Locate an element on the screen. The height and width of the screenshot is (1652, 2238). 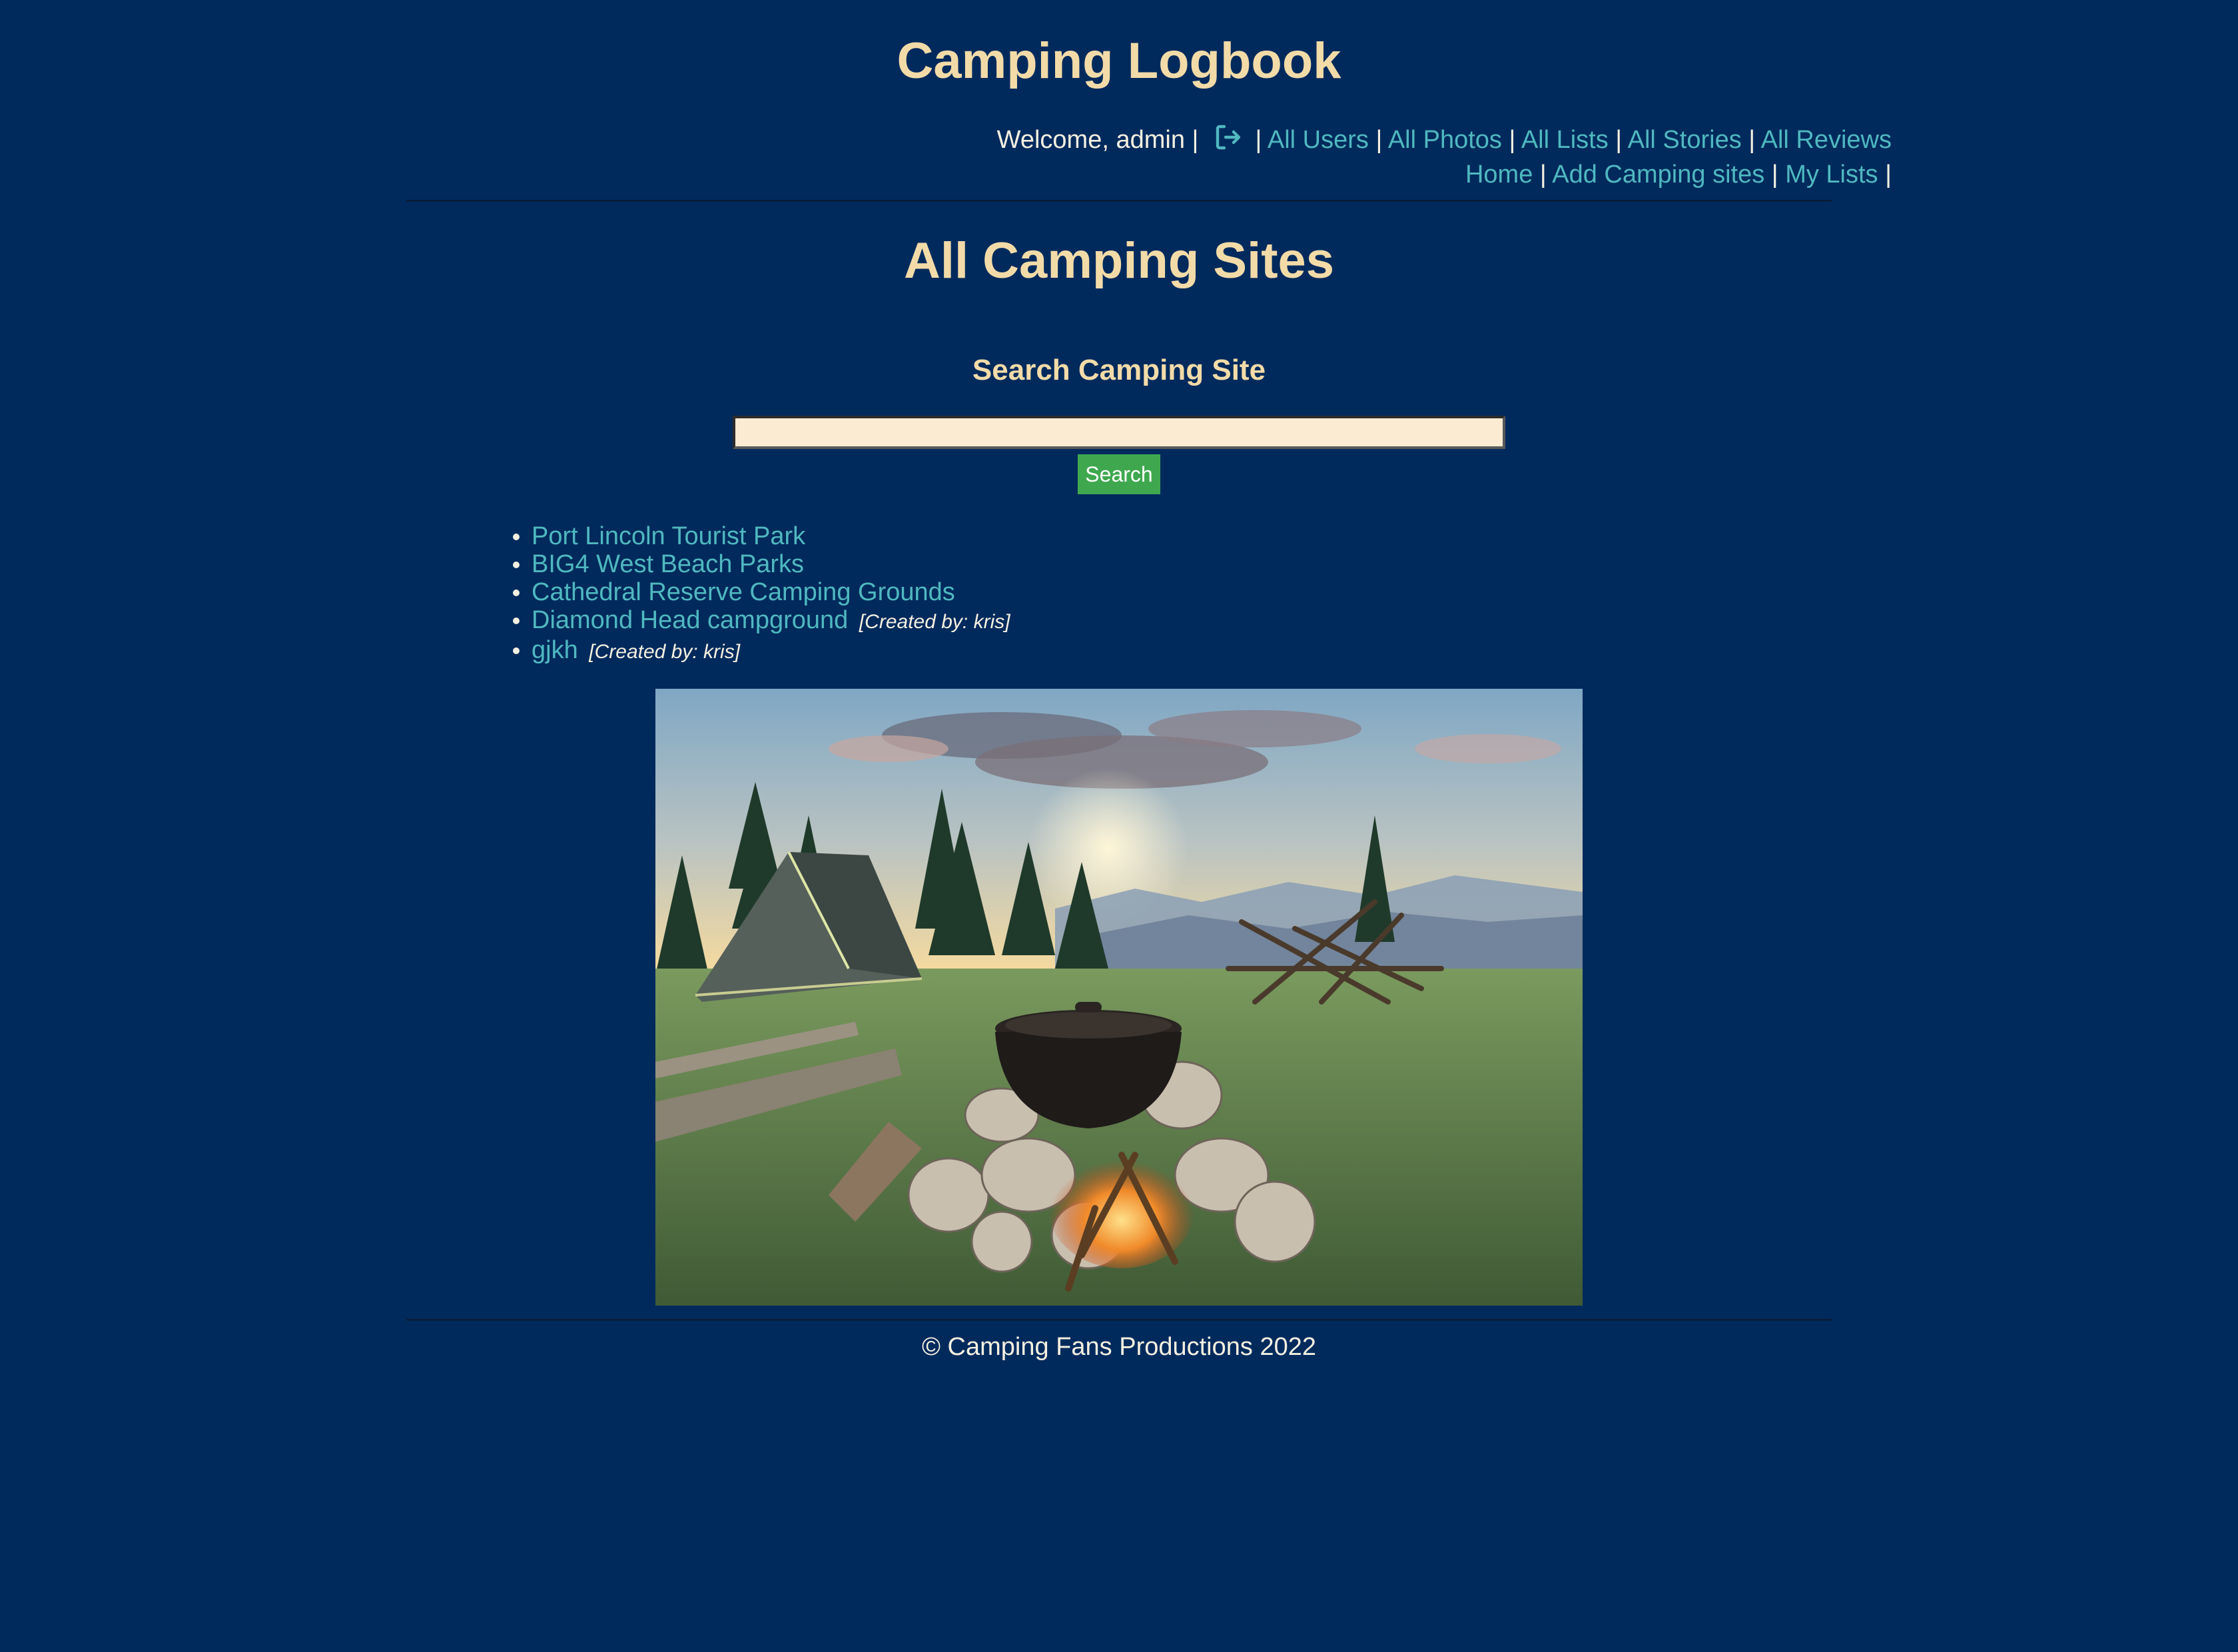
nav-row-2: Home | Add Camping sites | My Lists | is located at coordinates (1259, 174).